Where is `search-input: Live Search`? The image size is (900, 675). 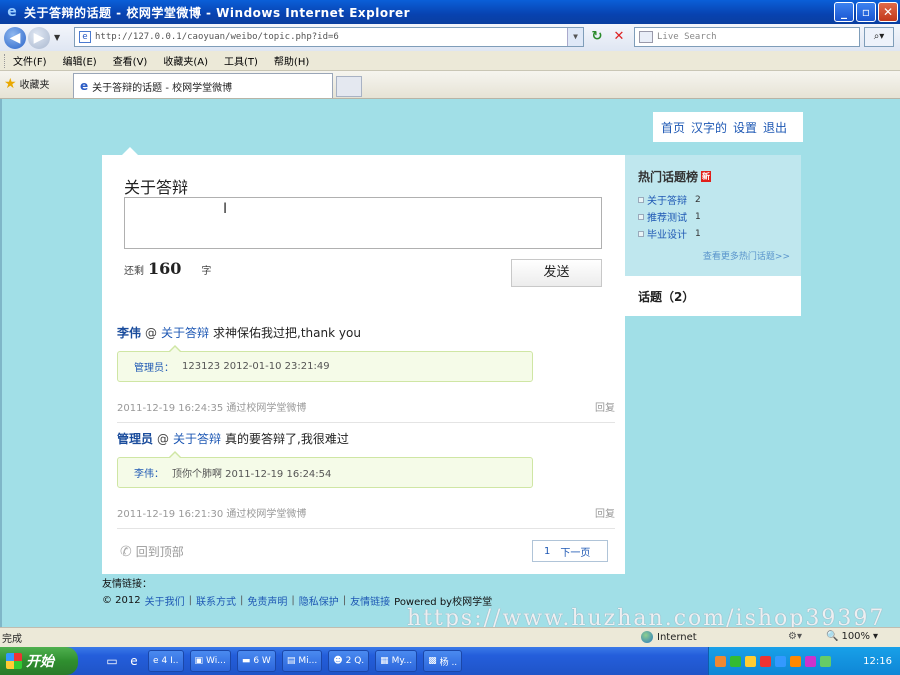 search-input: Live Search is located at coordinates (747, 37).